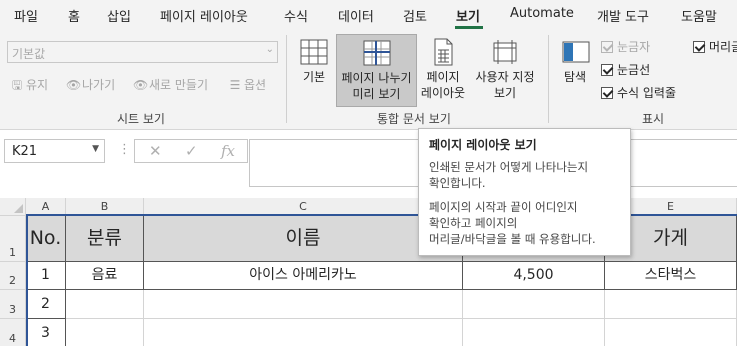 This screenshot has height=346, width=737. Describe the element at coordinates (699, 15) in the screenshot. I see `tab-help: 도움말` at that location.